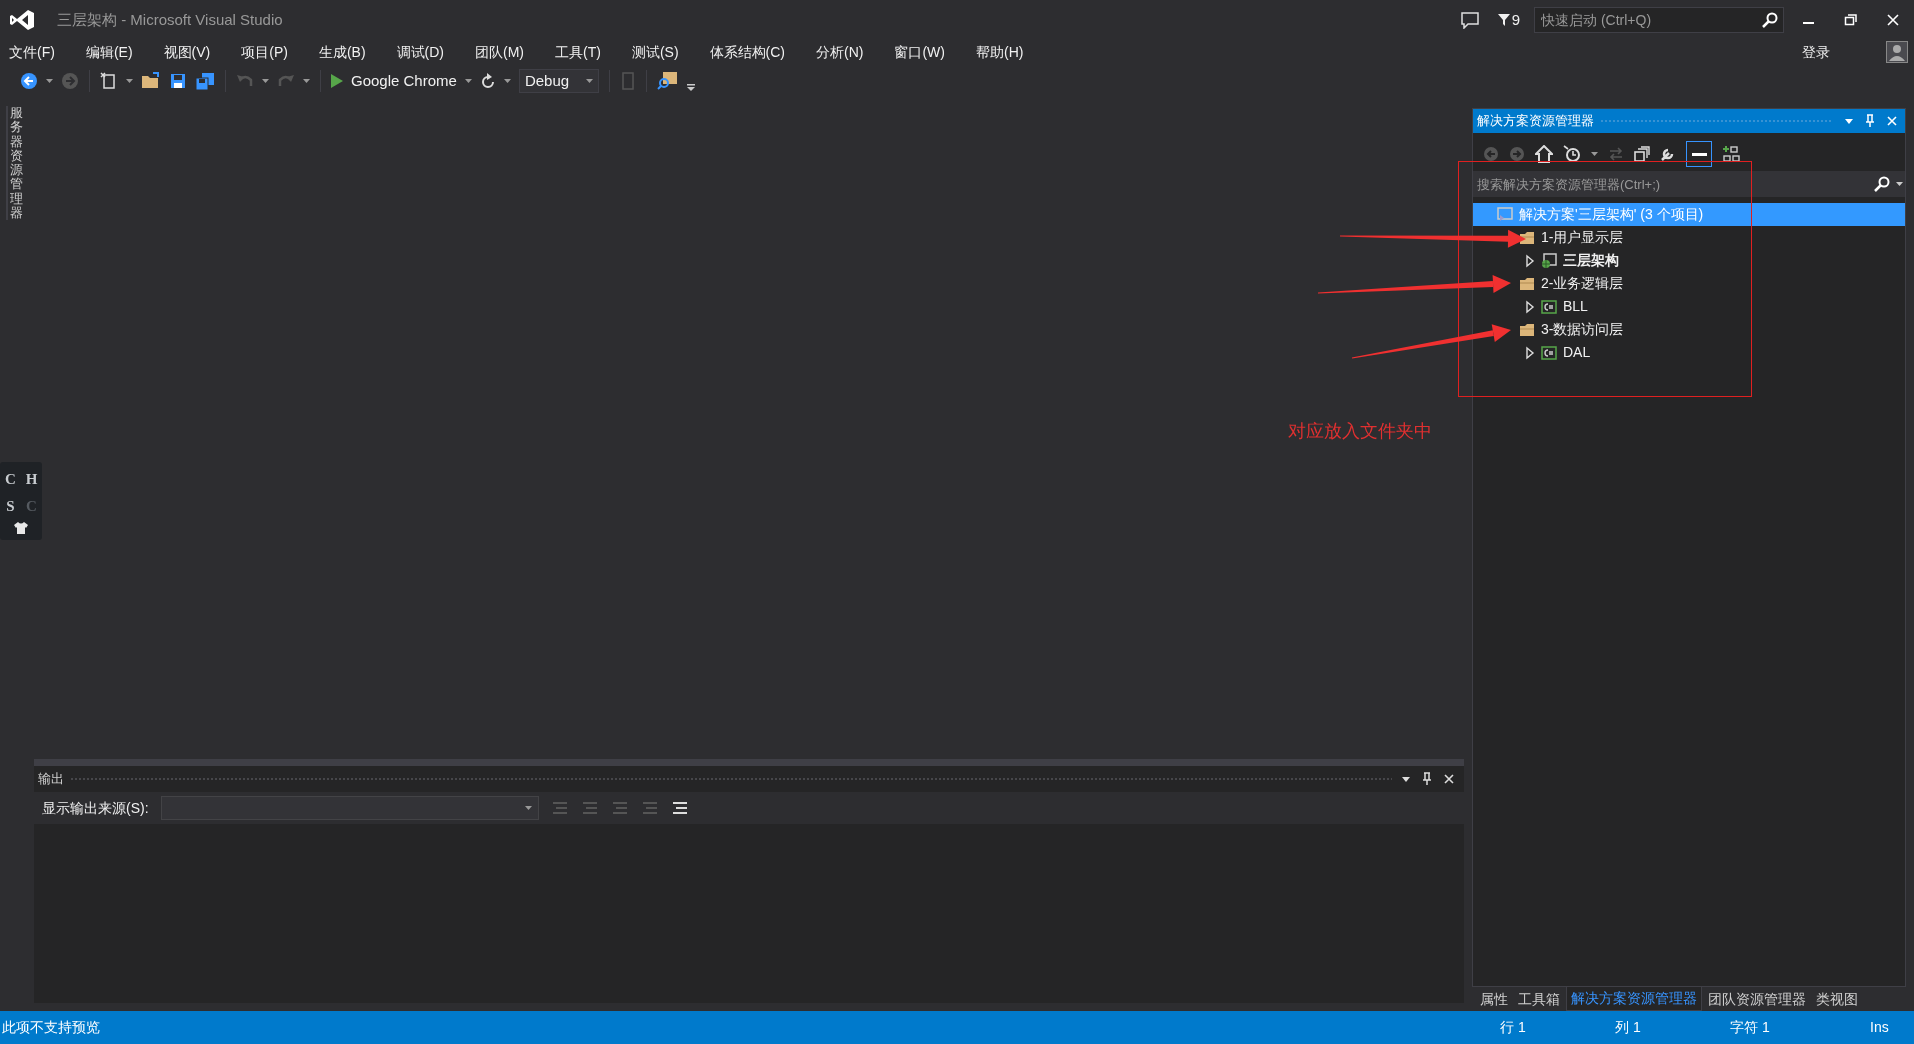 The image size is (1914, 1044). Describe the element at coordinates (1880, 1027) in the screenshot. I see `insert-mode-indicator: Ins` at that location.